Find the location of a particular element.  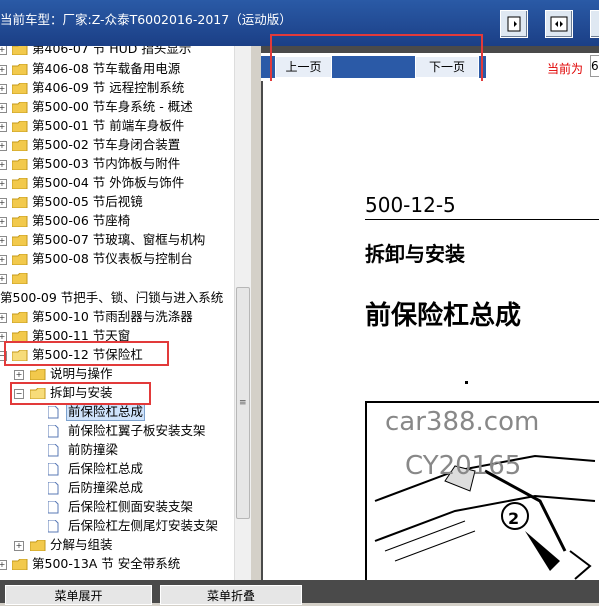

fit-width-button is located at coordinates (559, 24).